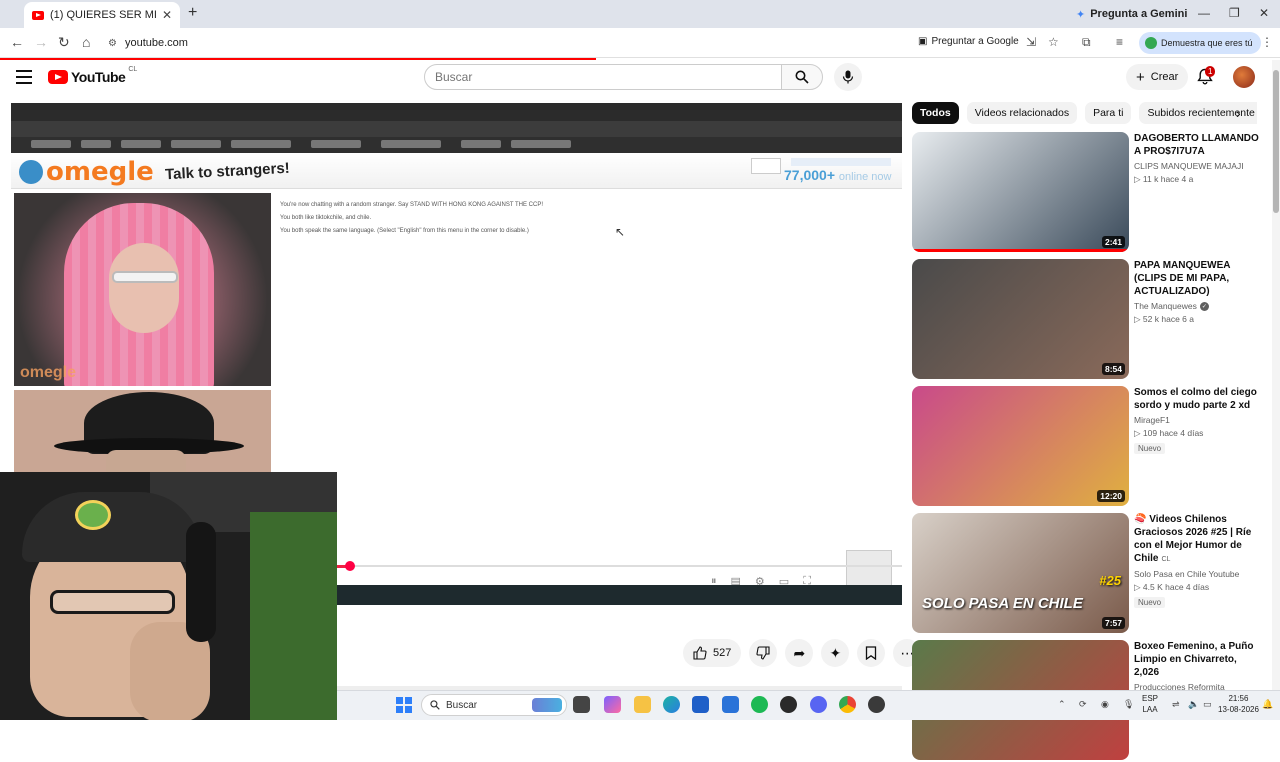 The image size is (1280, 762). I want to click on notification-center-icon: 🔔, so click(1267, 704).